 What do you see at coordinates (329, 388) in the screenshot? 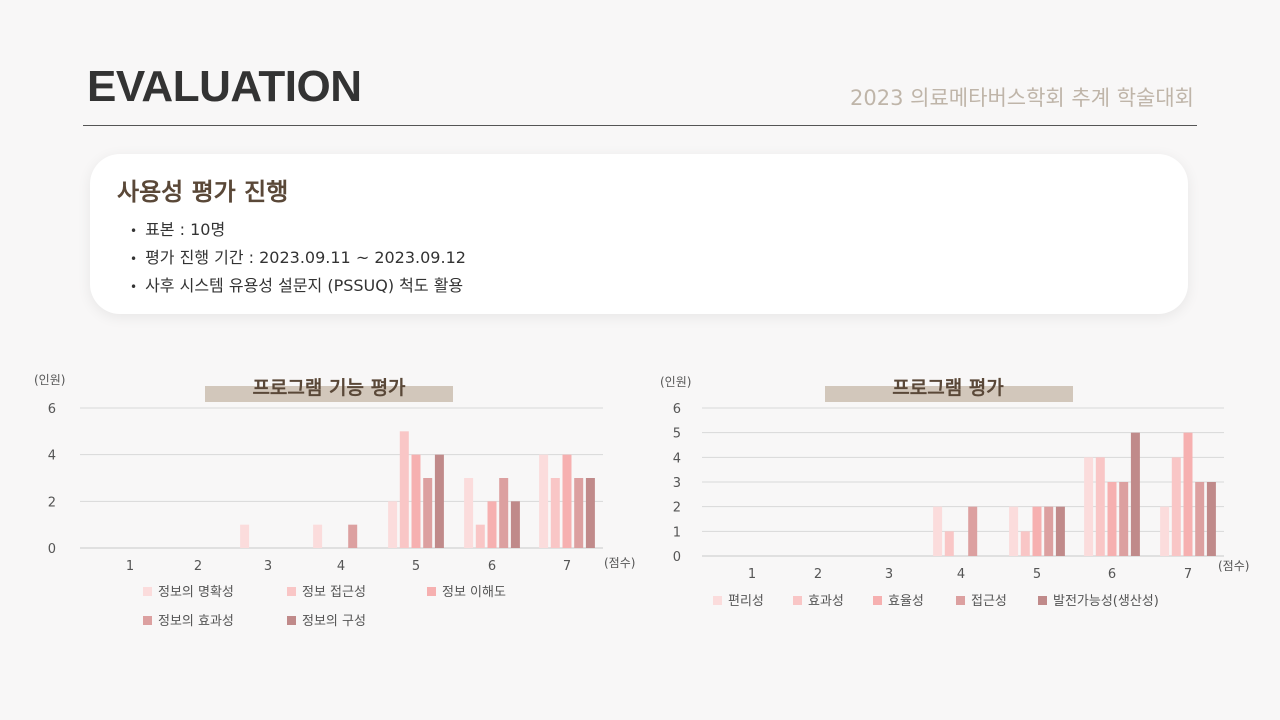
I see `function-chart-title: 프로그램 기능 평가` at bounding box center [329, 388].